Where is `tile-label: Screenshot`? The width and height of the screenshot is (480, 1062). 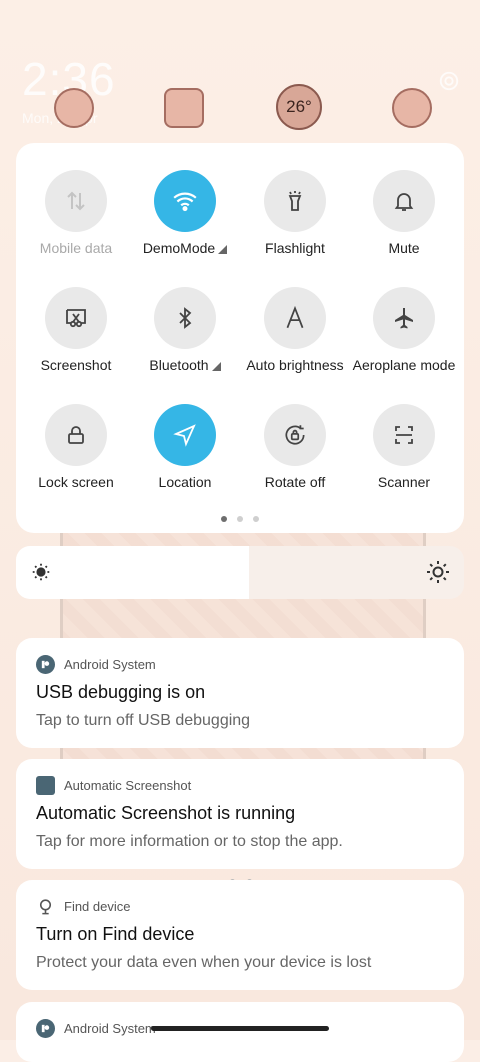 tile-label: Screenshot is located at coordinates (76, 365).